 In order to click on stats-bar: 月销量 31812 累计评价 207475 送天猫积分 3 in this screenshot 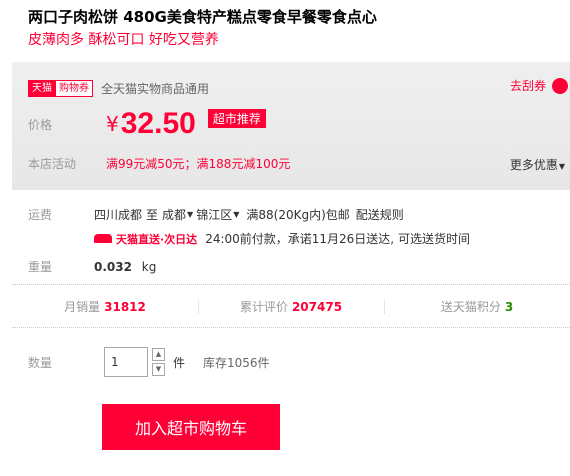, I will do `click(291, 306)`.